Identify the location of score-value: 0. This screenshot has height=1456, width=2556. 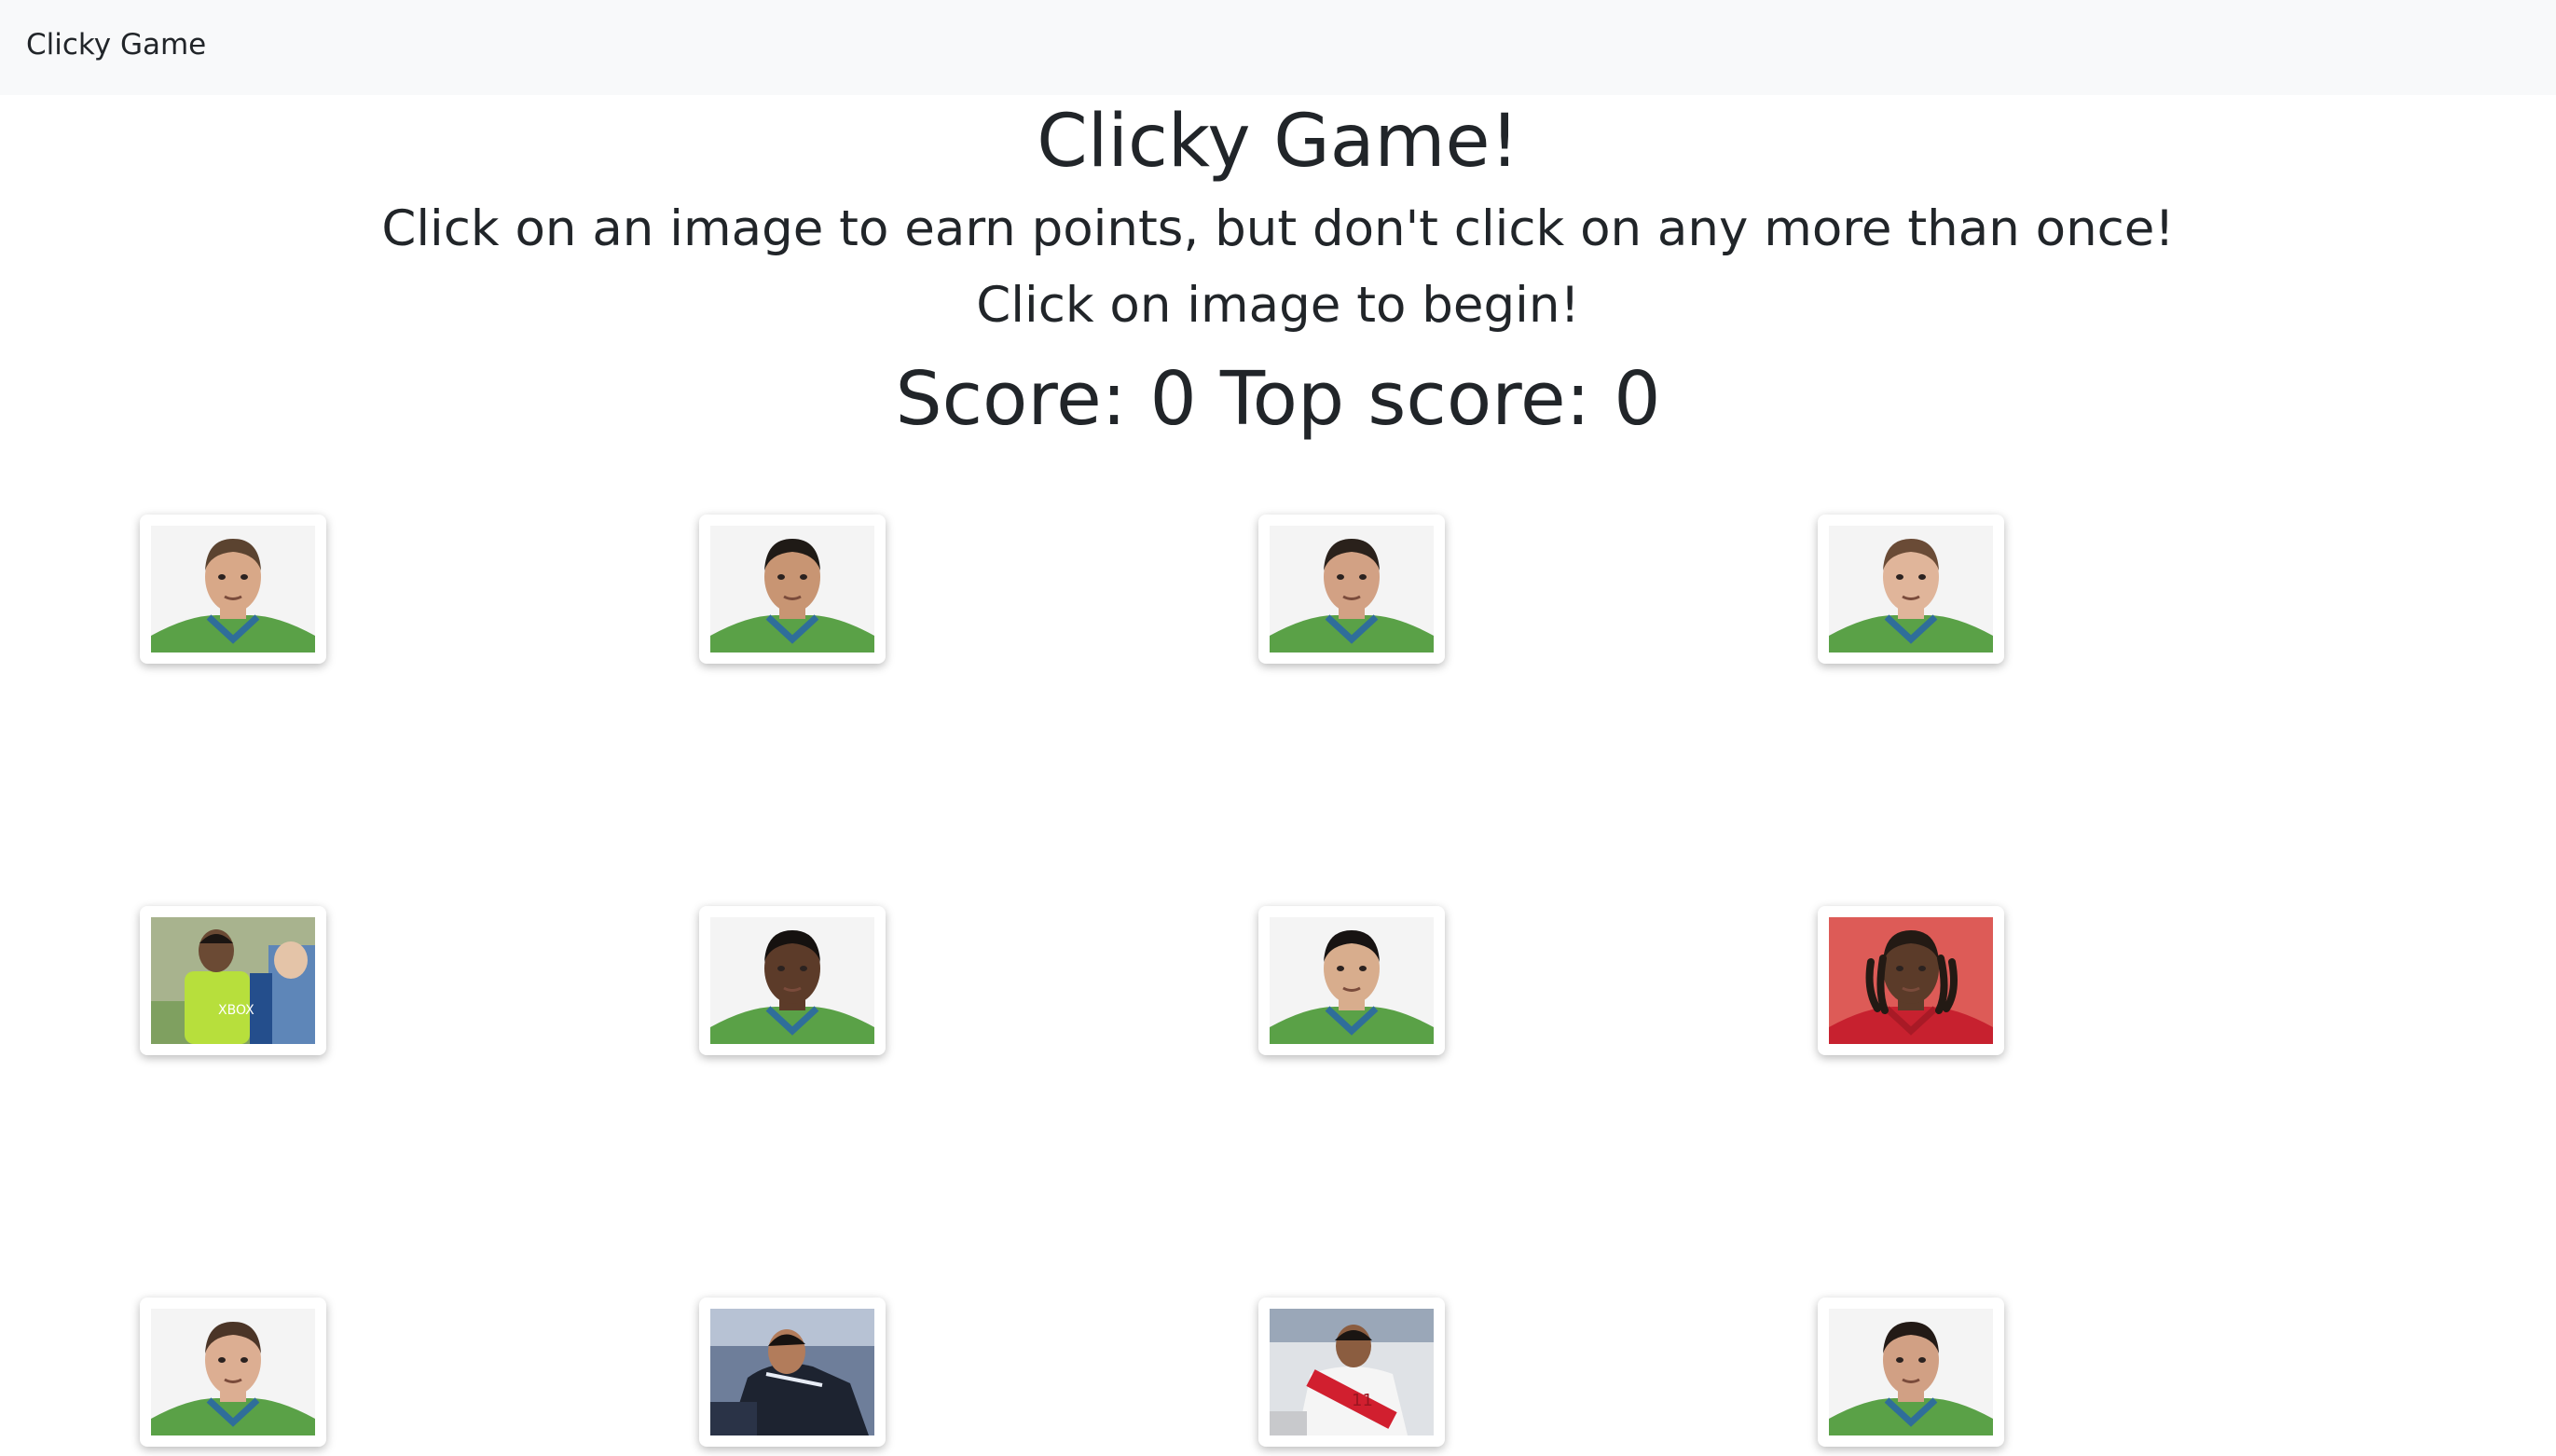
(1173, 399).